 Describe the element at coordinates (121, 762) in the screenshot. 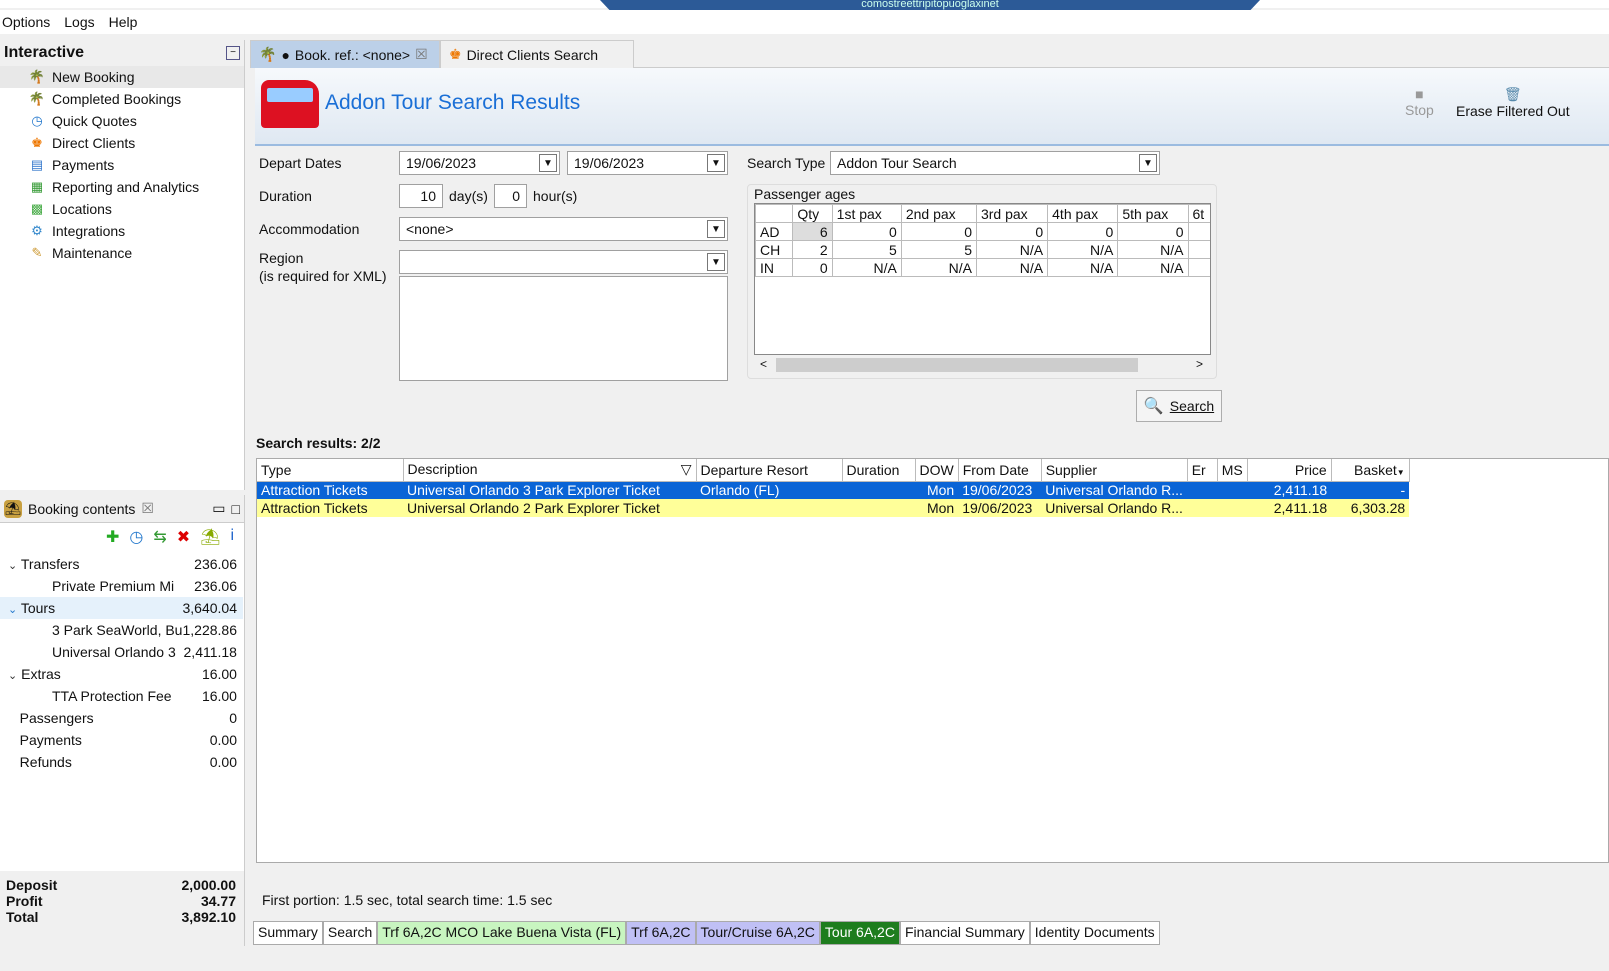

I see `booking-row: Refunds 0.00` at that location.